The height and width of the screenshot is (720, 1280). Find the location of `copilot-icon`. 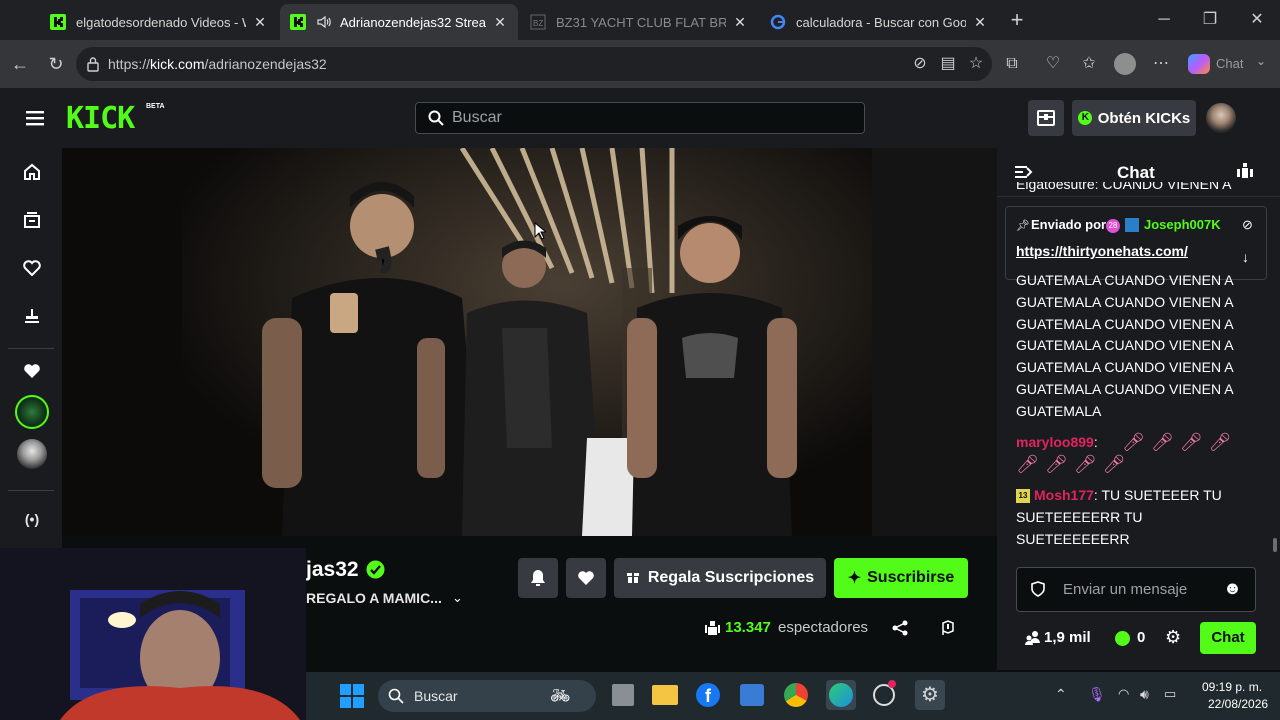

copilot-icon is located at coordinates (1199, 64).